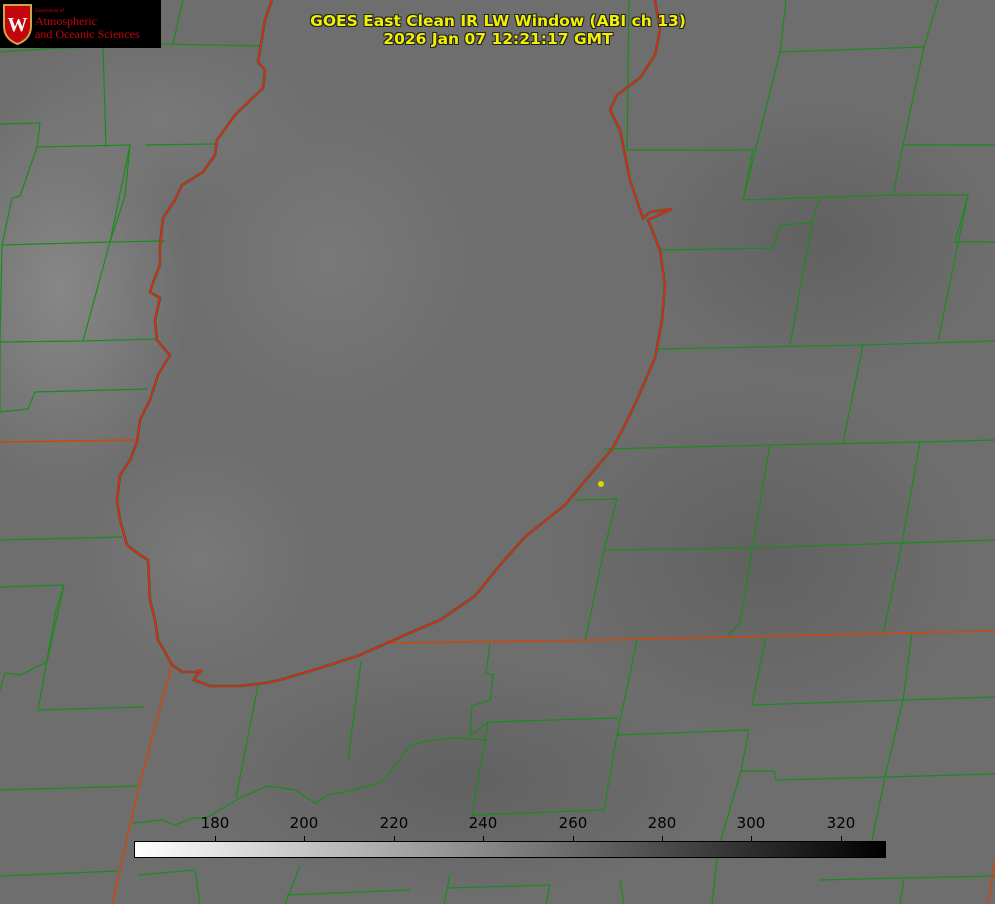  I want to click on colorbar-tick-label: 180, so click(215, 823).